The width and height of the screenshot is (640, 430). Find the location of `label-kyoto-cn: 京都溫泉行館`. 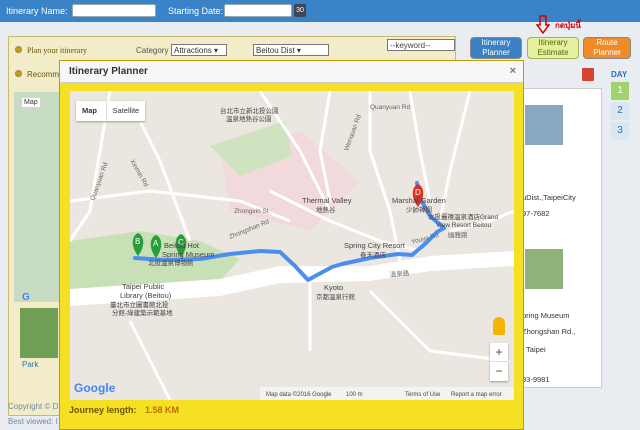

label-kyoto-cn: 京都溫泉行館 is located at coordinates (336, 296).